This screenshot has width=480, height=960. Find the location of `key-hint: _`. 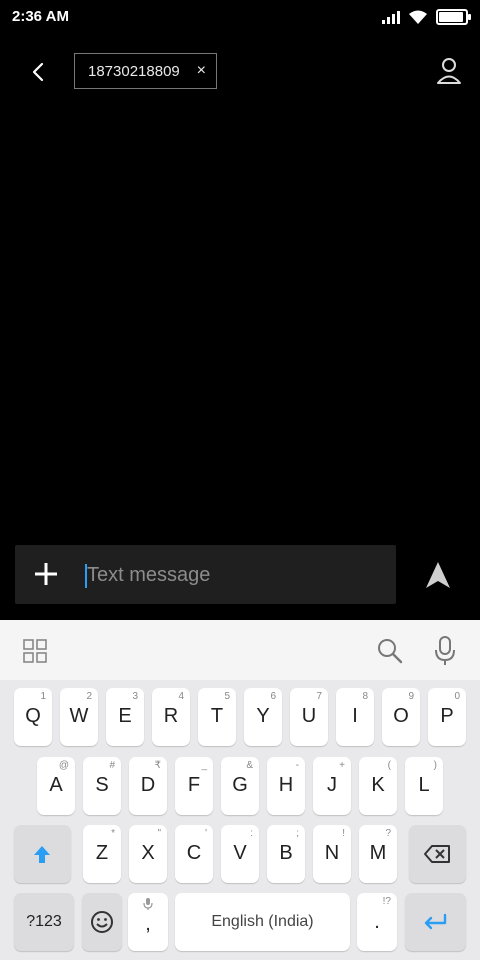

key-hint: _ is located at coordinates (204, 765).